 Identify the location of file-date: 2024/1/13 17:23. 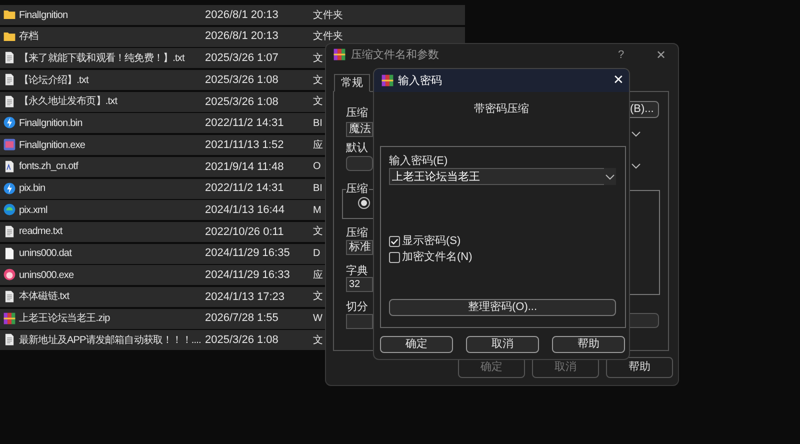
(245, 297).